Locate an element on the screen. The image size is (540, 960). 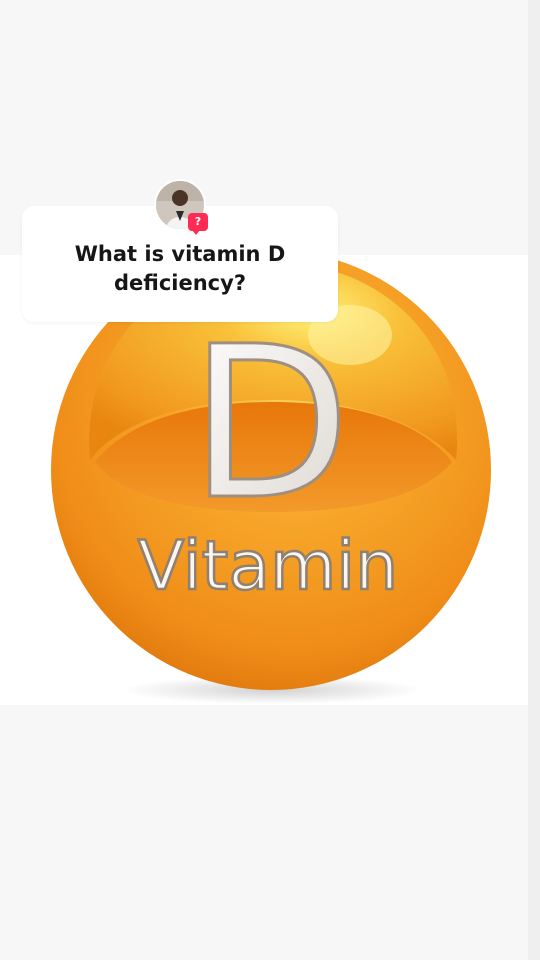
question-badge-icon: ? is located at coordinates (198, 224).